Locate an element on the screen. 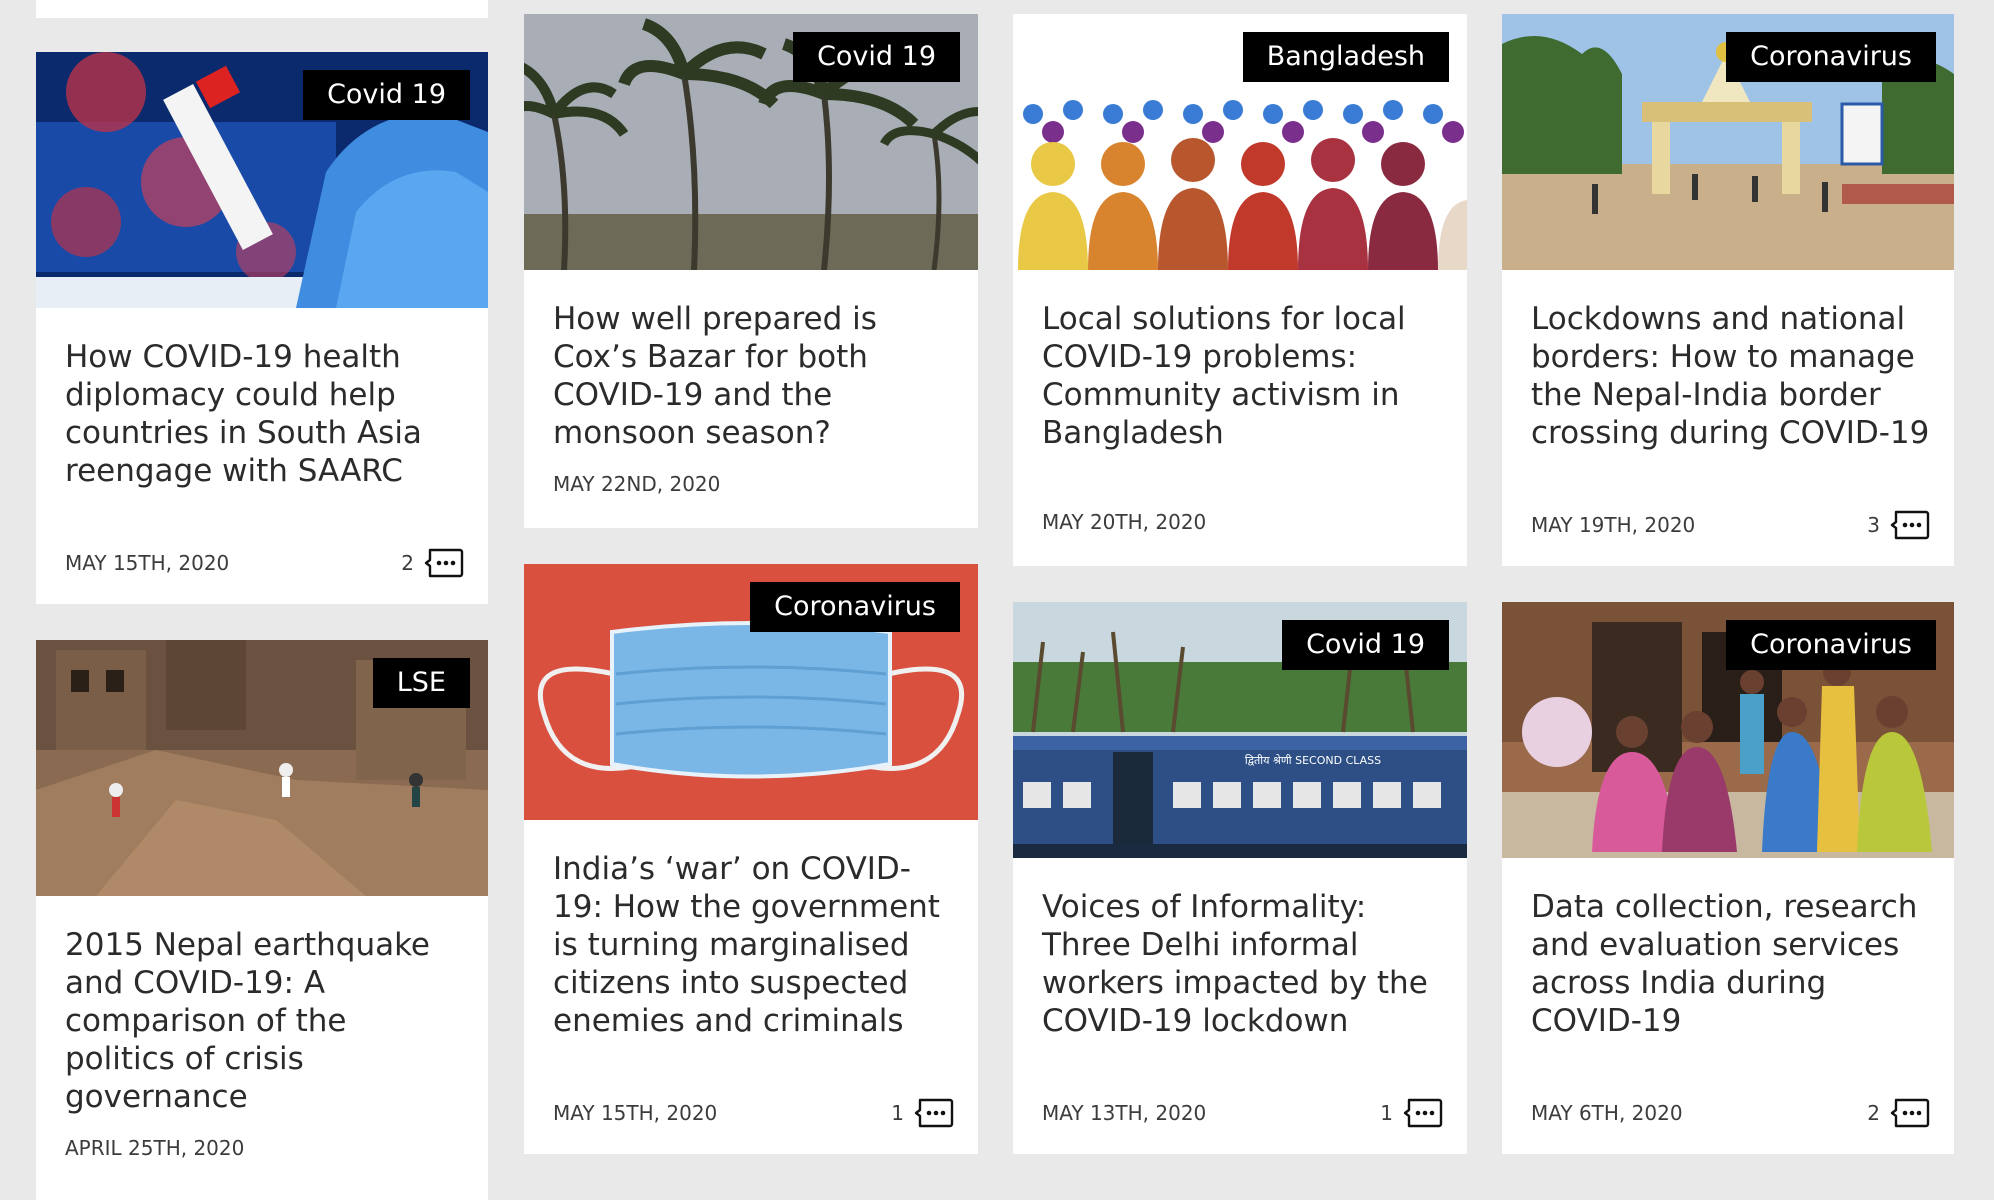 Image resolution: width=1994 pixels, height=1200 pixels. comments-link: 3 is located at coordinates (1898, 525).